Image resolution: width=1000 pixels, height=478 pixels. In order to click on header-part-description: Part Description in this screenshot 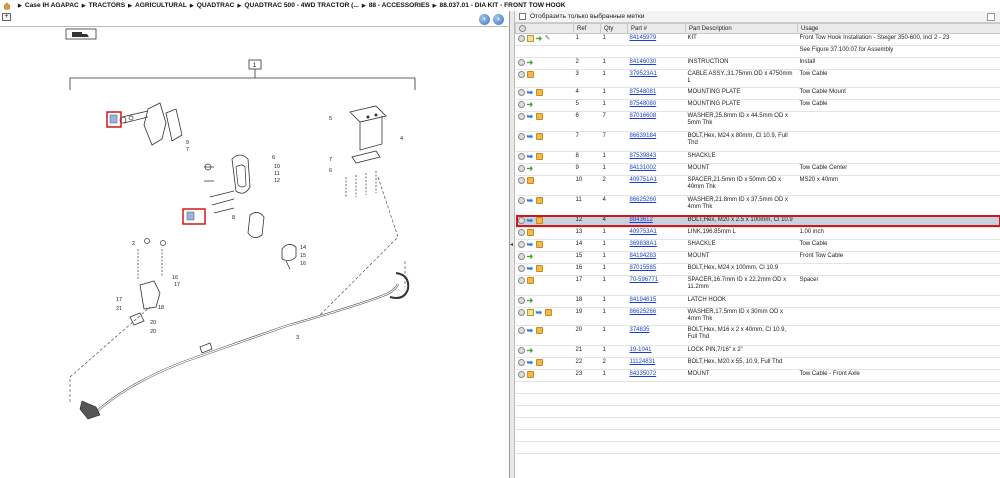, I will do `click(741, 28)`.